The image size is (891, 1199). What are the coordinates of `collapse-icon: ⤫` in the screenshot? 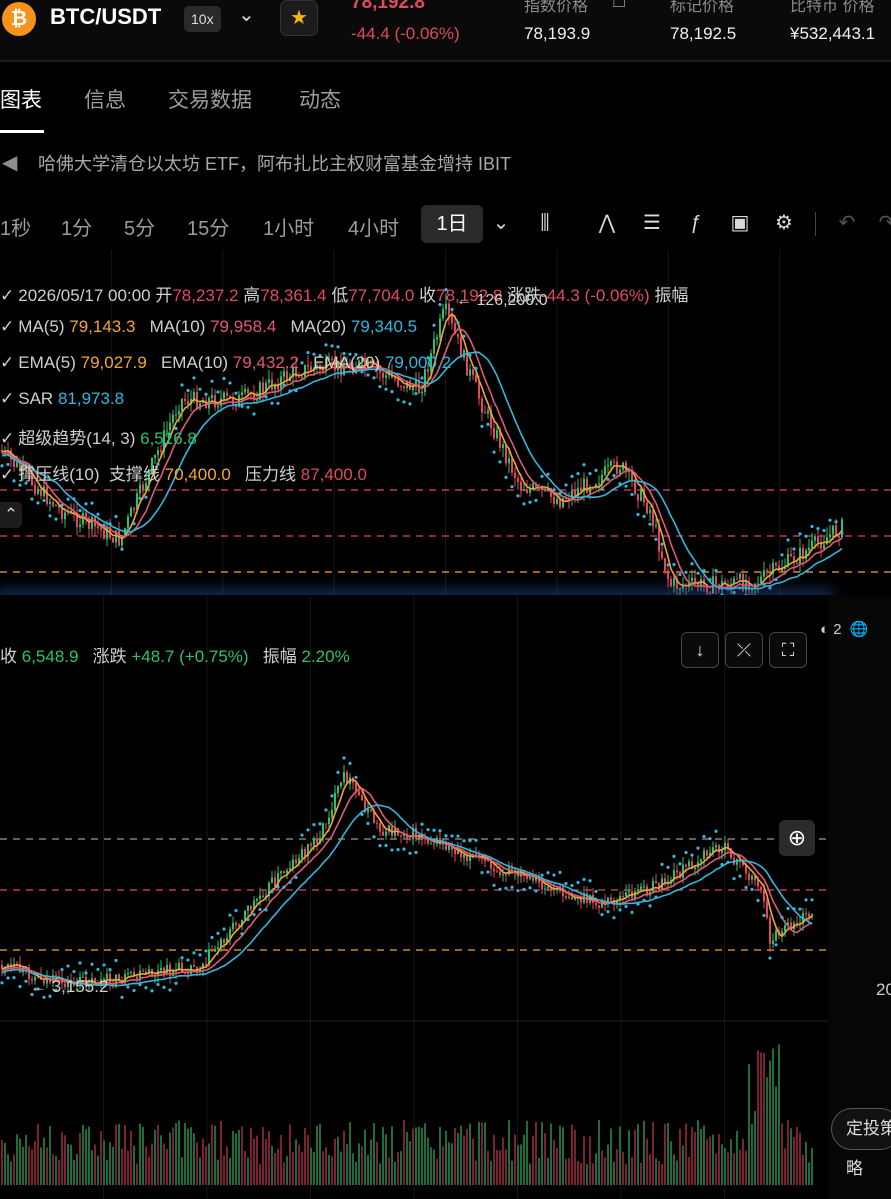 It's located at (744, 650).